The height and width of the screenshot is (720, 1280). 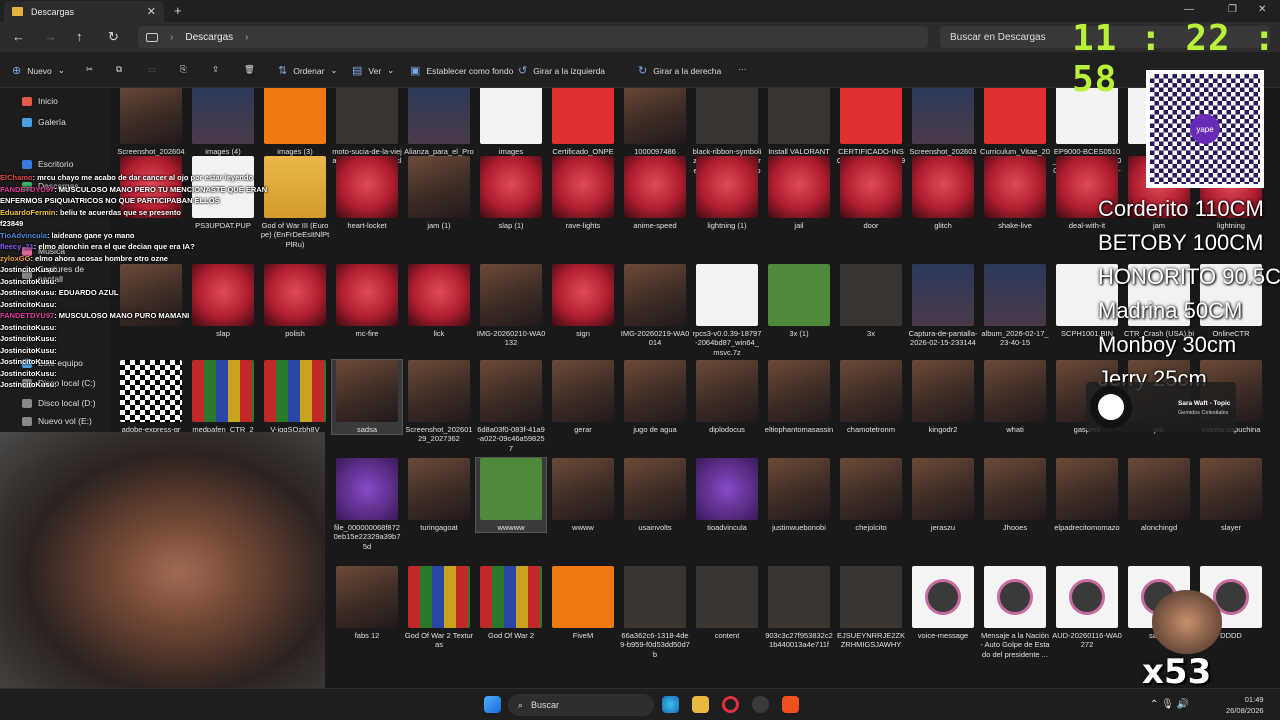 I want to click on sort-button: ⇅ Ordenar ⌄, so click(x=308, y=70).